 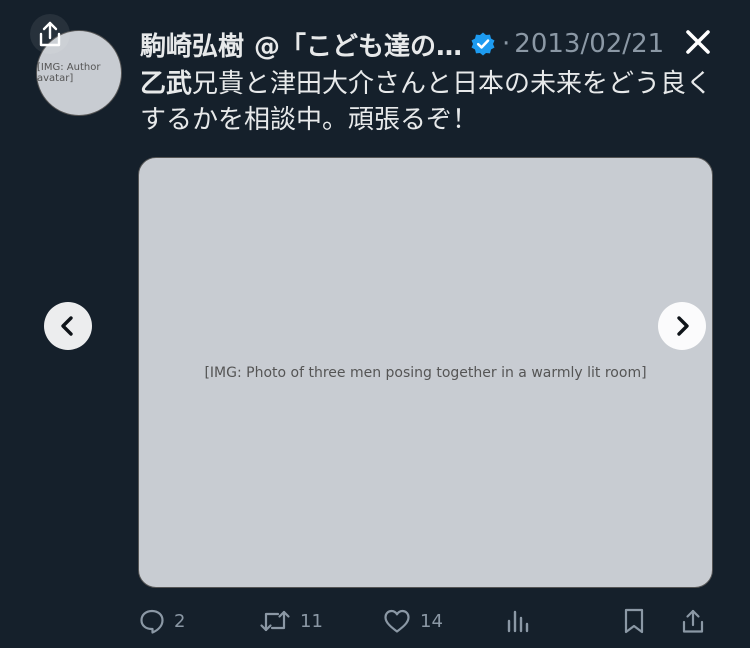 I want to click on retweet-button: 11, so click(x=290, y=621).